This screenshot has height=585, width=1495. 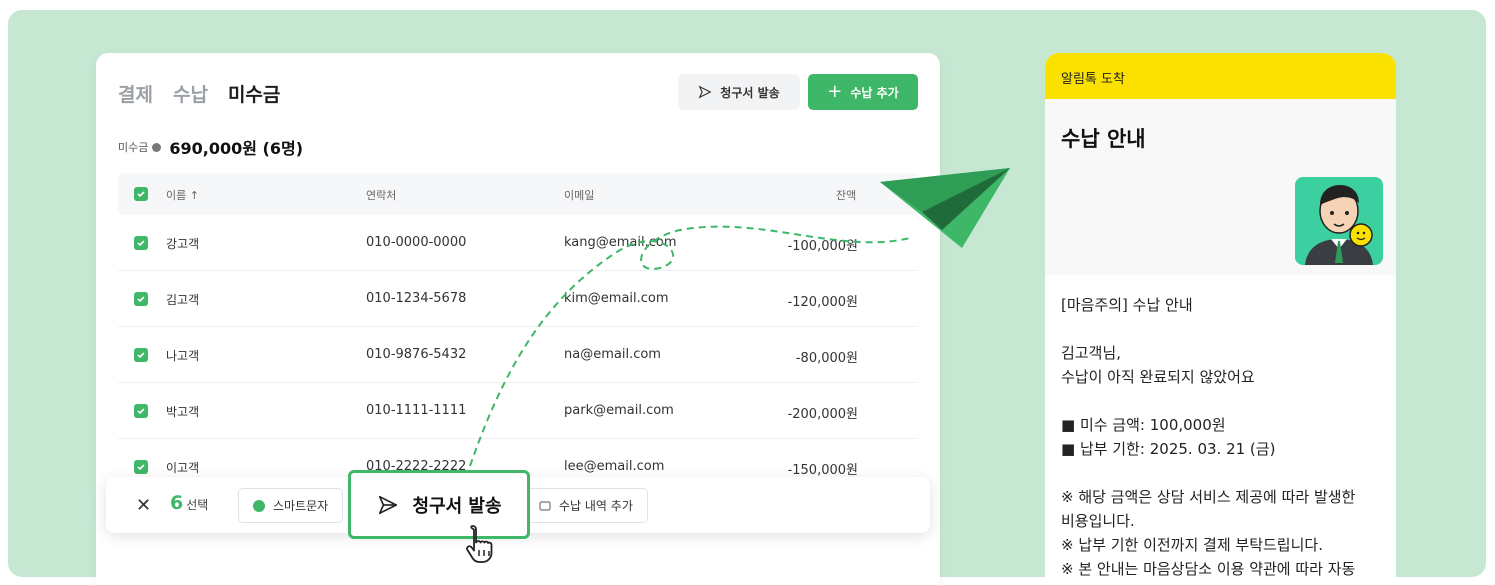 I want to click on info-icon, so click(x=157, y=147).